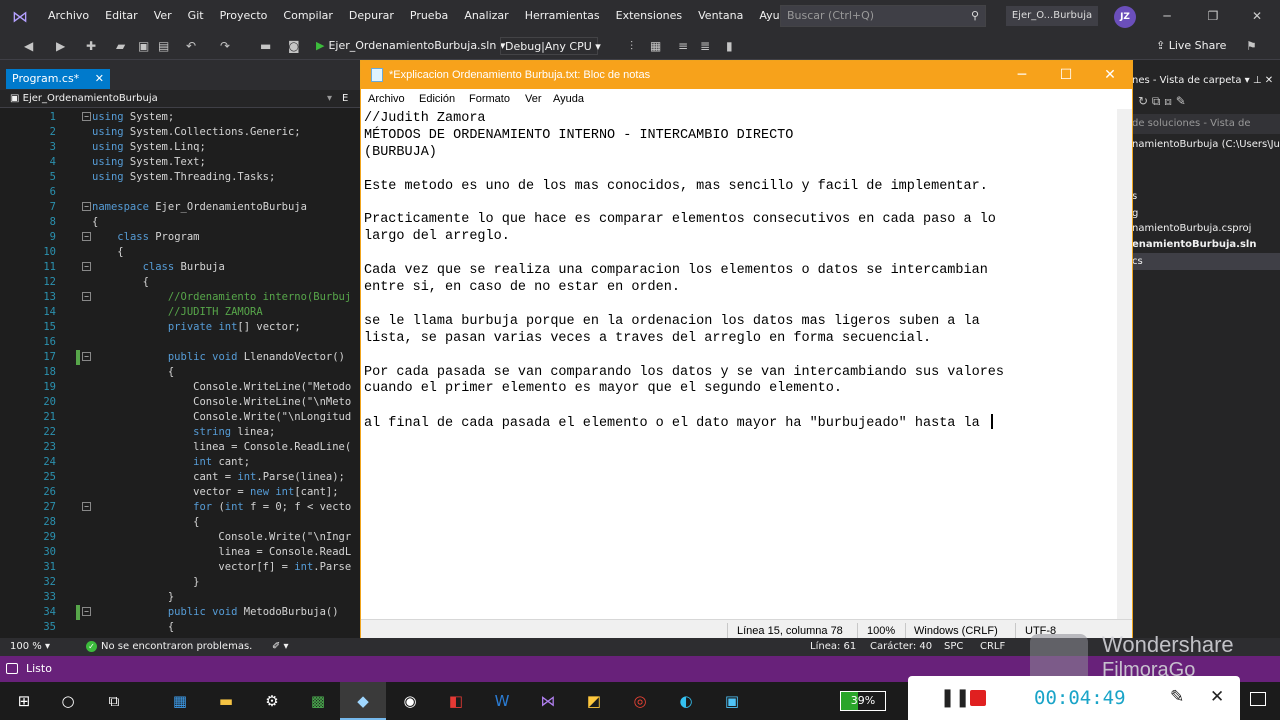 The width and height of the screenshot is (1280, 720). I want to click on code-line: 14 //JUDITH ZAMORA, so click(180, 312).